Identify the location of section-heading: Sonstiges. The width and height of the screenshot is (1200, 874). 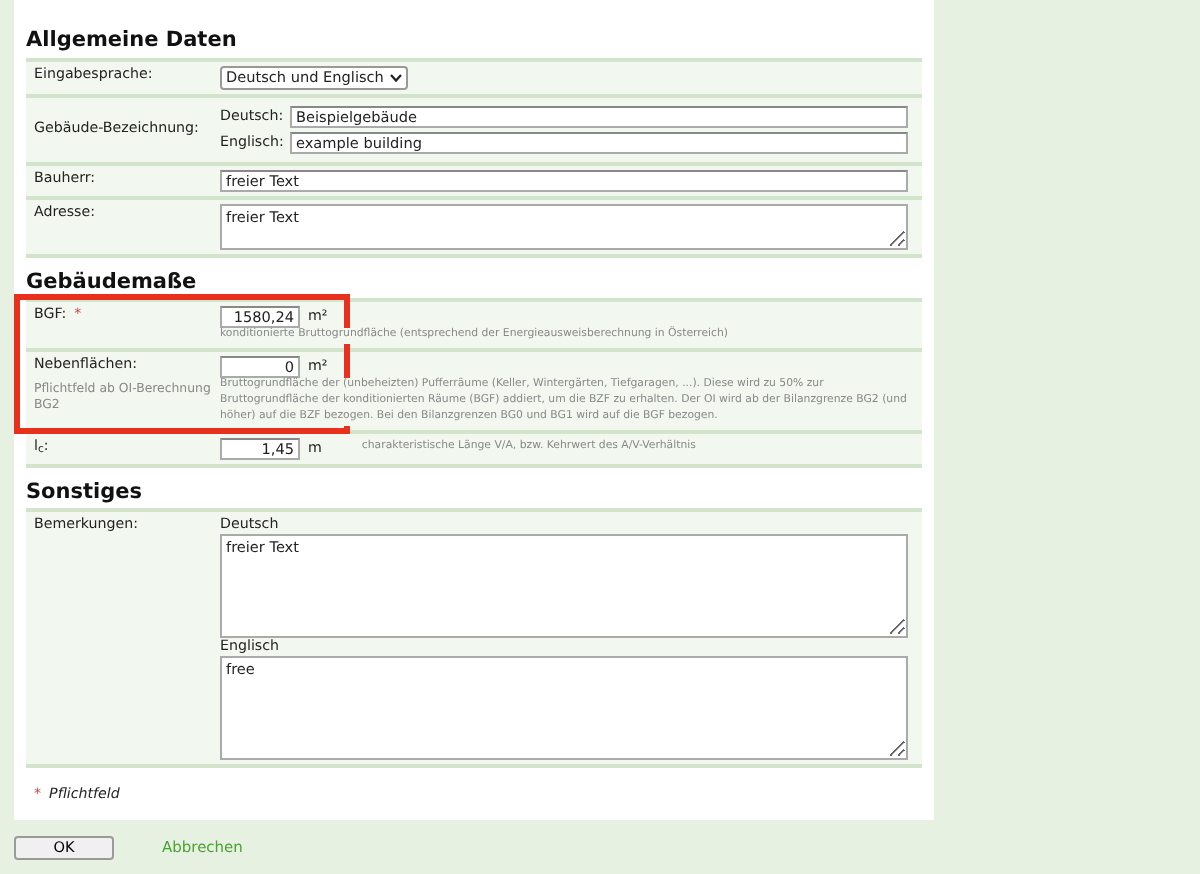
(85, 492).